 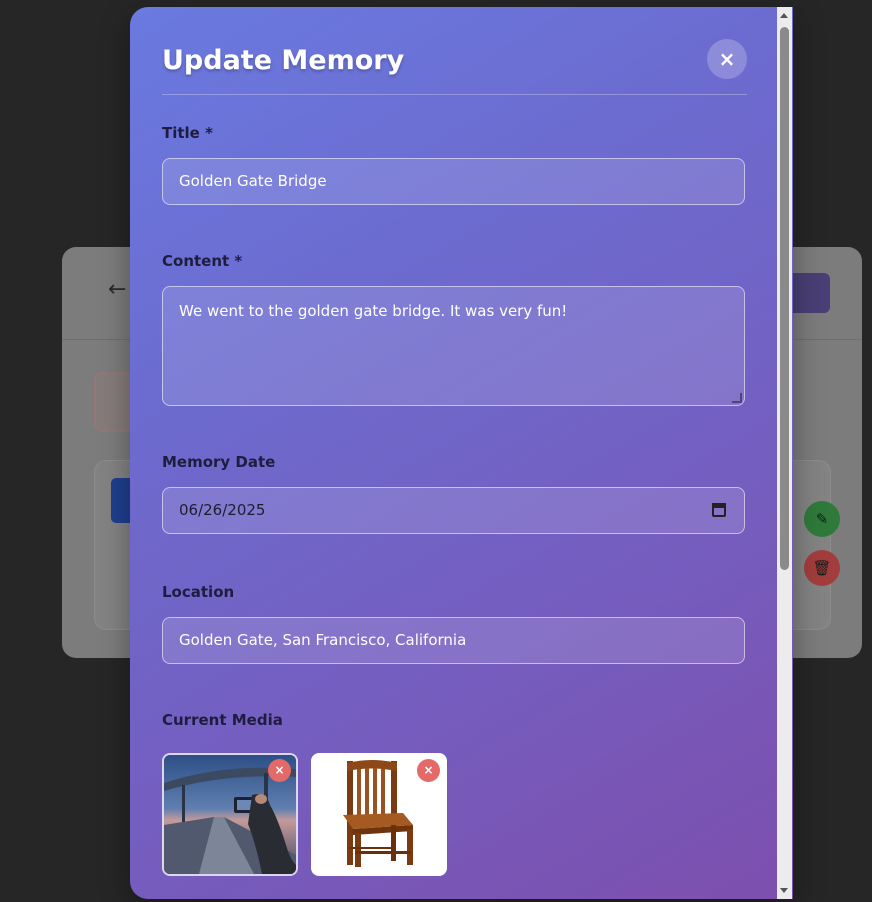 What do you see at coordinates (222, 510) in the screenshot?
I see `memory-date-value: 06/26/2025` at bounding box center [222, 510].